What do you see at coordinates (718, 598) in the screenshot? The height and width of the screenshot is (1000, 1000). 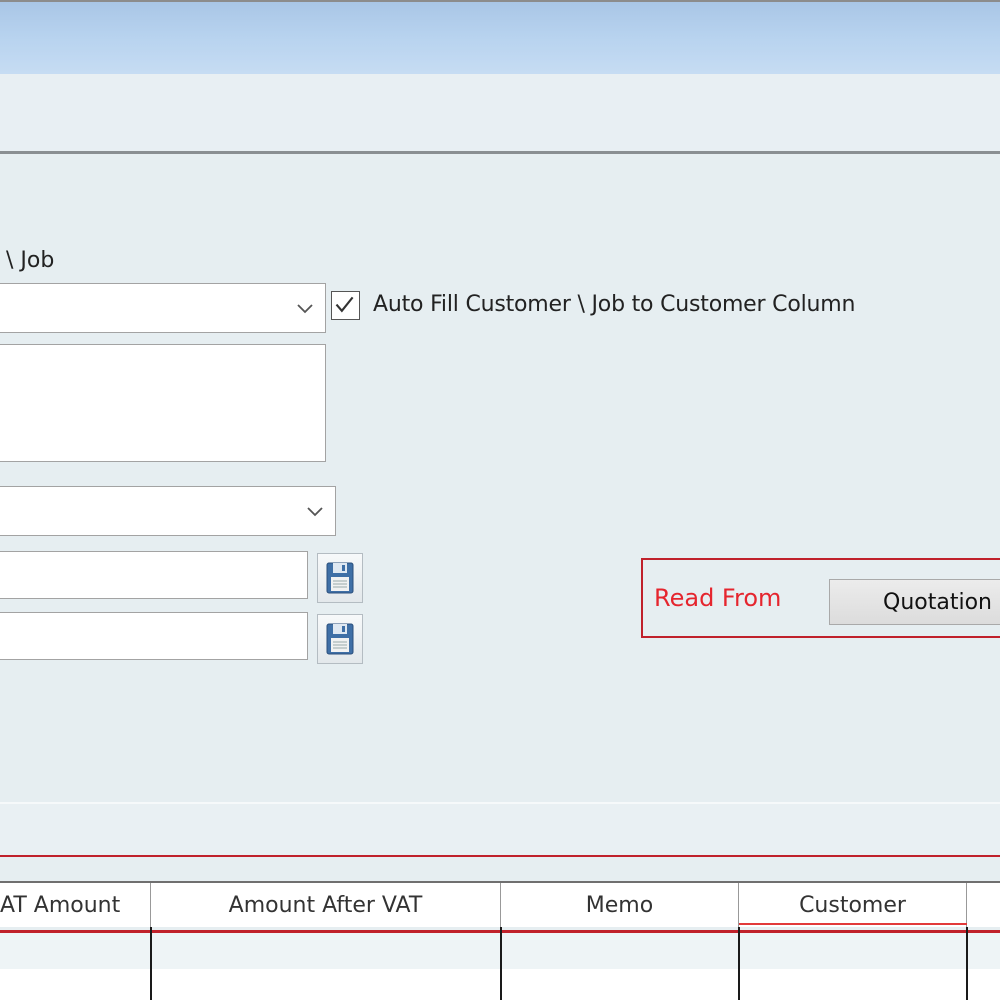 I see `read-from-label: Read From` at bounding box center [718, 598].